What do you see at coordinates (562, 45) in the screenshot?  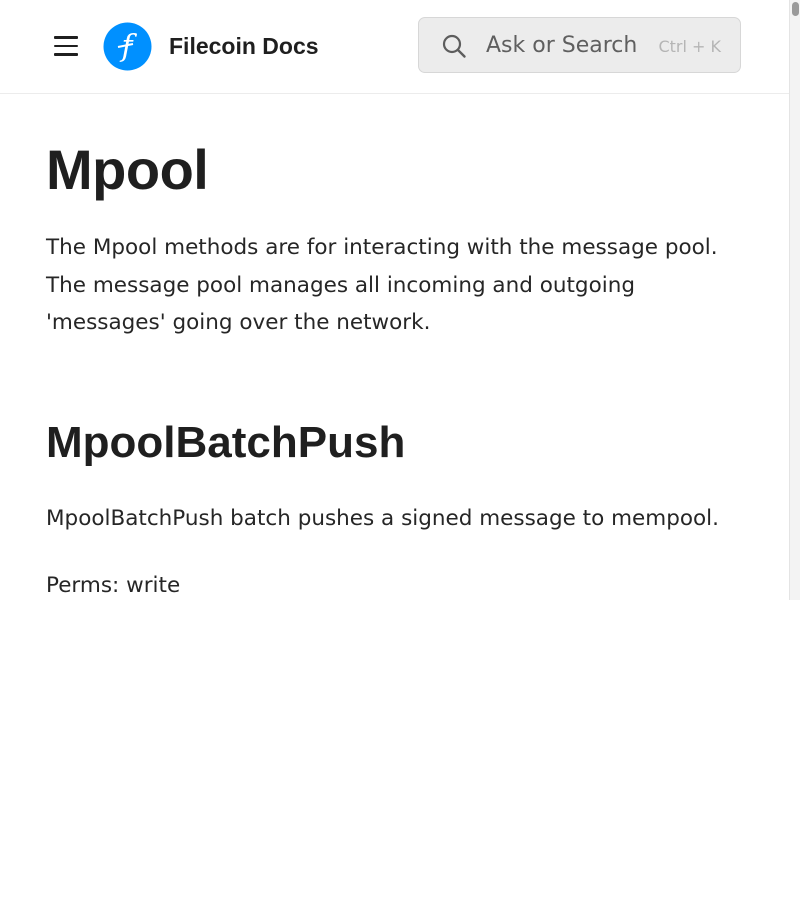 I see `search-placeholder: Ask or Search` at bounding box center [562, 45].